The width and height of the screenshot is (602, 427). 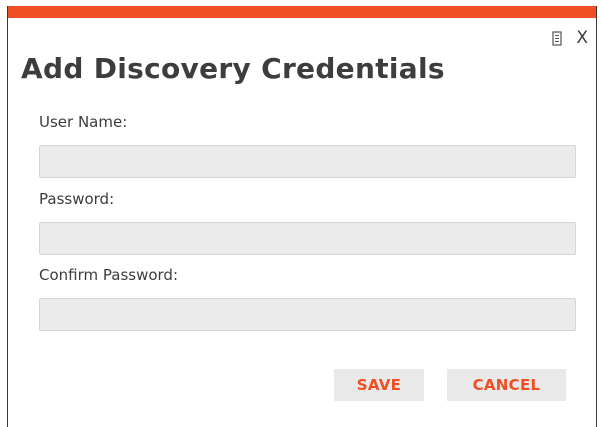 What do you see at coordinates (109, 275) in the screenshot?
I see `confirm-password-label: Confirm Password:` at bounding box center [109, 275].